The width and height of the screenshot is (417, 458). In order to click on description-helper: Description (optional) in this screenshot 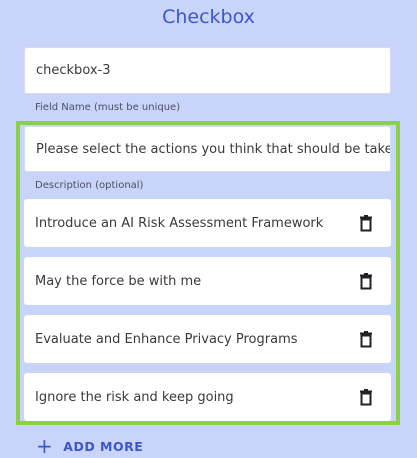, I will do `click(89, 185)`.